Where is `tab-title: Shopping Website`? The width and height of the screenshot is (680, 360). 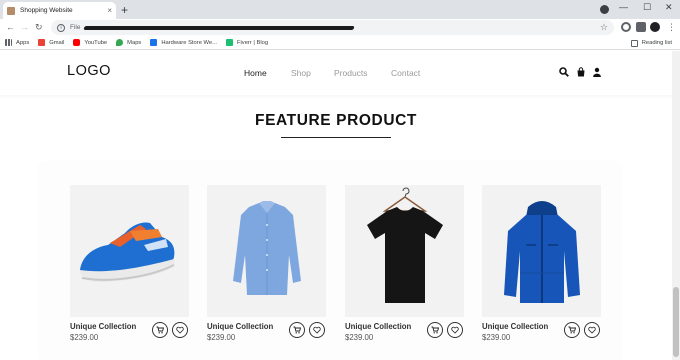
tab-title: Shopping Website is located at coordinates (46, 10).